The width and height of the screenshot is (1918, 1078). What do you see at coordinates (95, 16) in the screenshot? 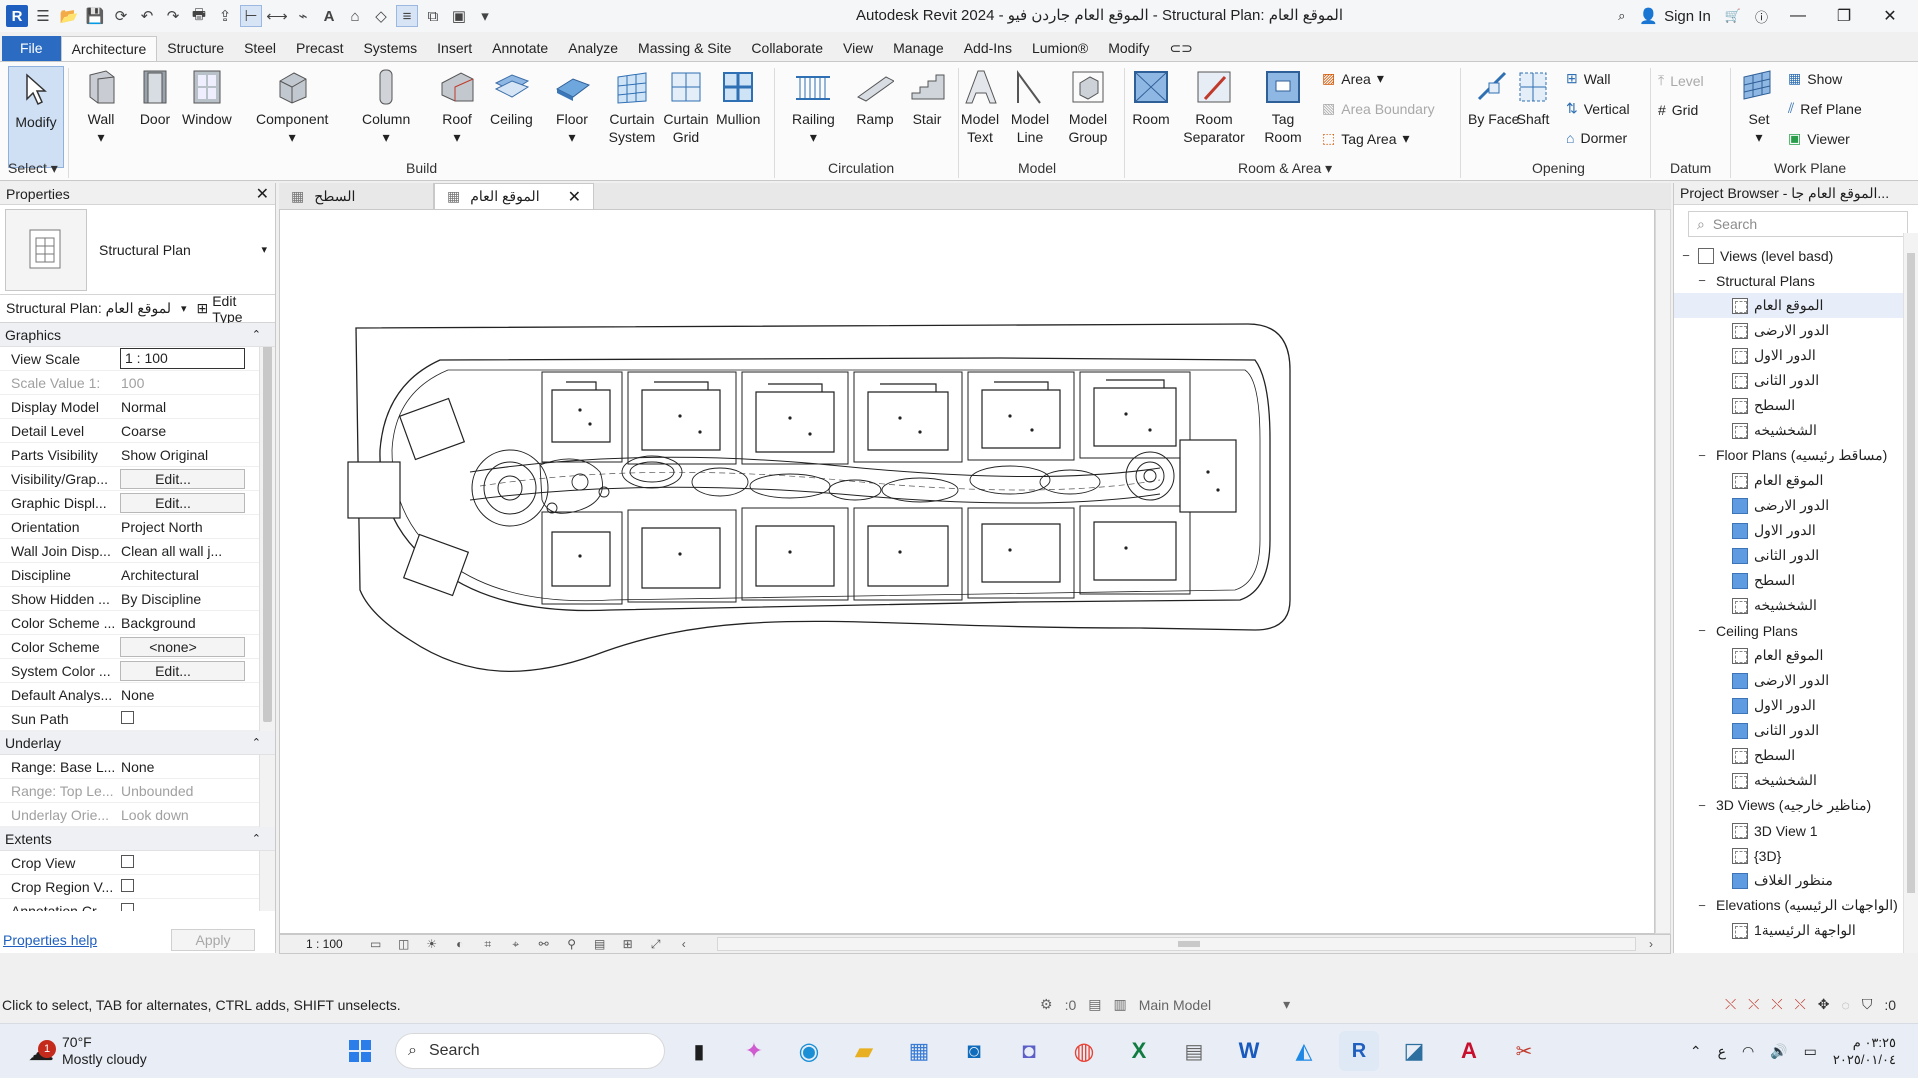
I see `save-icon: 💾` at bounding box center [95, 16].